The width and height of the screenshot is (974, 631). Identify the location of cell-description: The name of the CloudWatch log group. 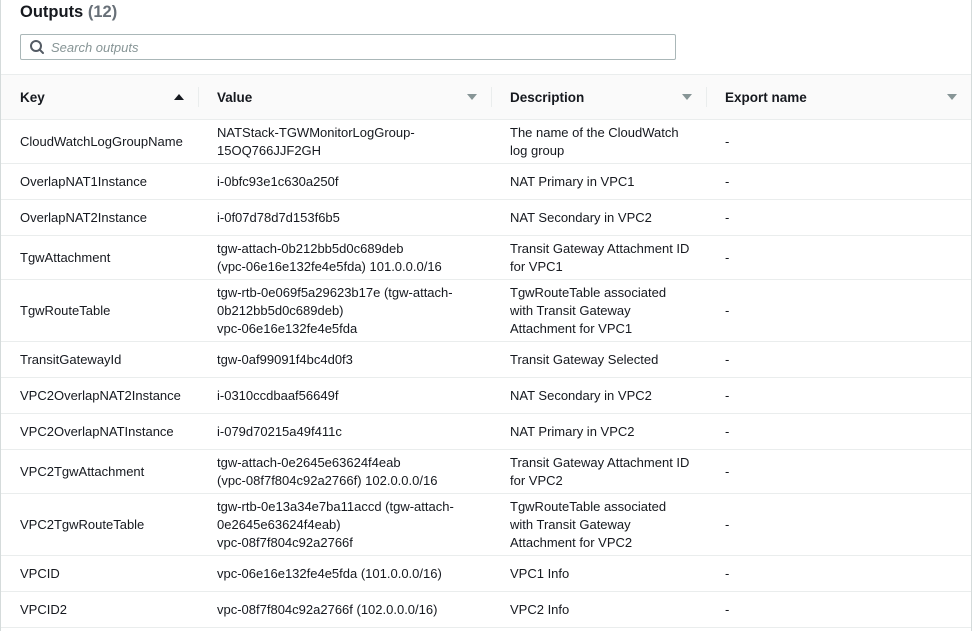
(598, 141).